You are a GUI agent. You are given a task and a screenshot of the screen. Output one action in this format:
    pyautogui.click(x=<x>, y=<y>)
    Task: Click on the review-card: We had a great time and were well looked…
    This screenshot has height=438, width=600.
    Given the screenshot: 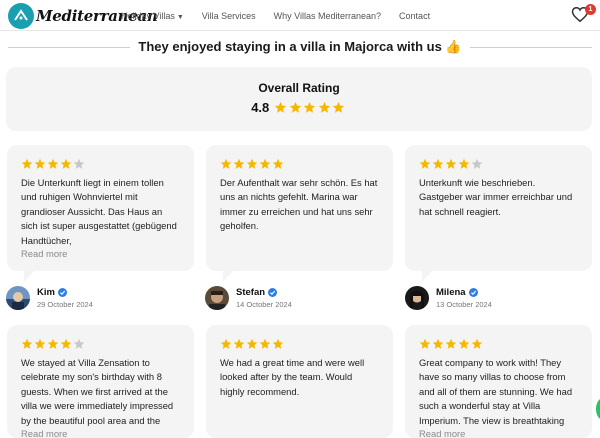 What is the action you would take?
    pyautogui.click(x=299, y=381)
    